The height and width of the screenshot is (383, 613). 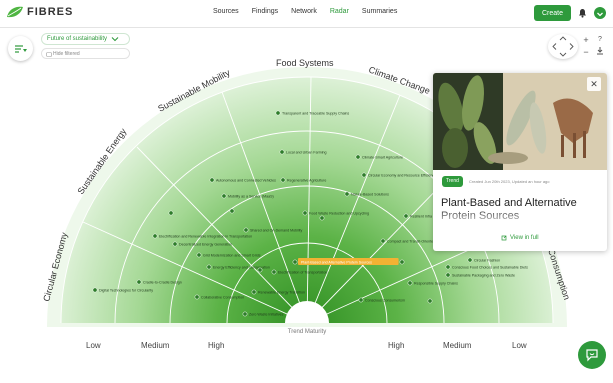 I want to click on trend-label: Zero Waste Initiatives, so click(x=266, y=314).